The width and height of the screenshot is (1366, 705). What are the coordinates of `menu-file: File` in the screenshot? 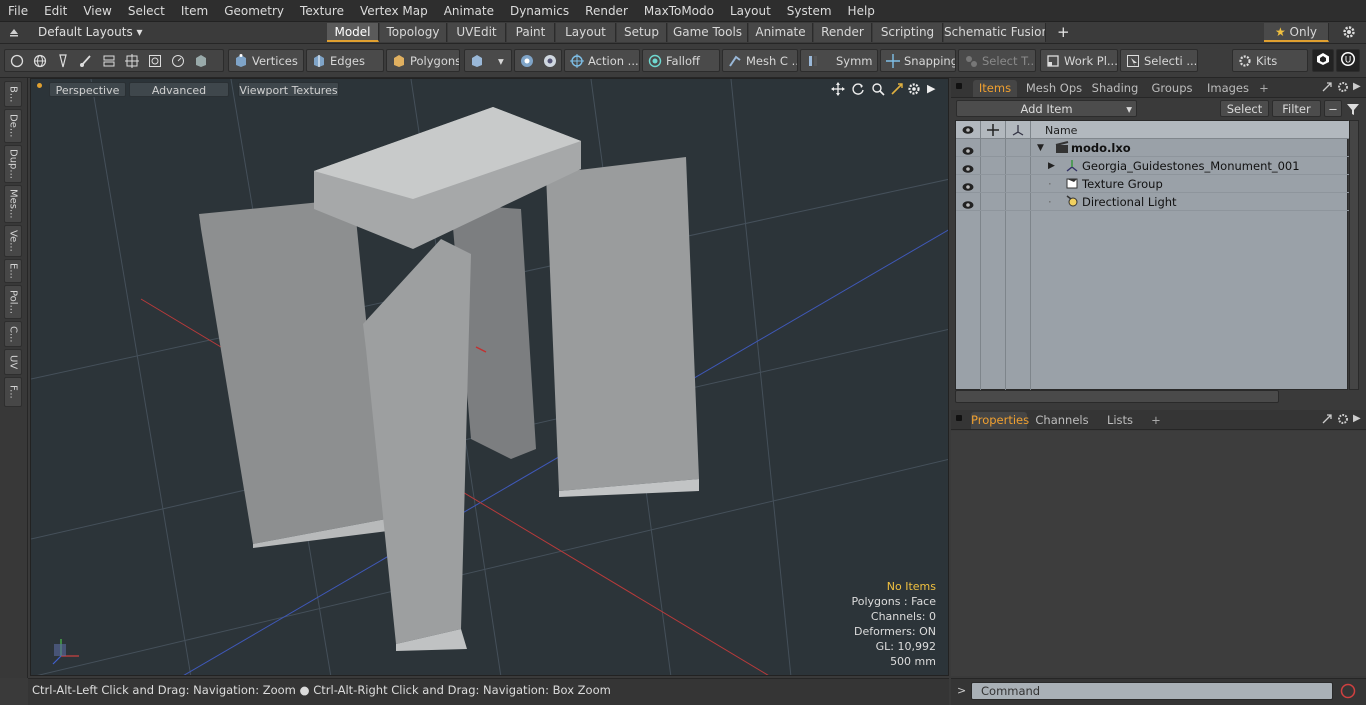 It's located at (18, 11).